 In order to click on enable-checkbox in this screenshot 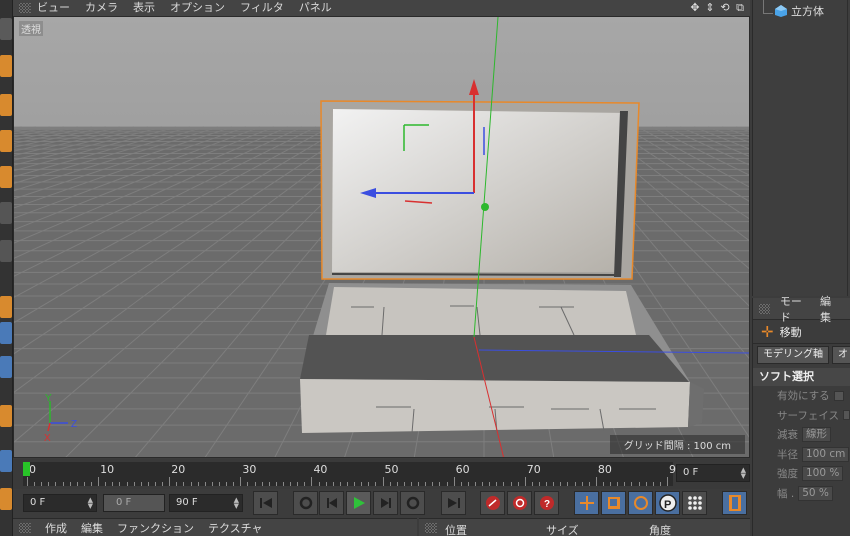, I will do `click(838, 395)`.